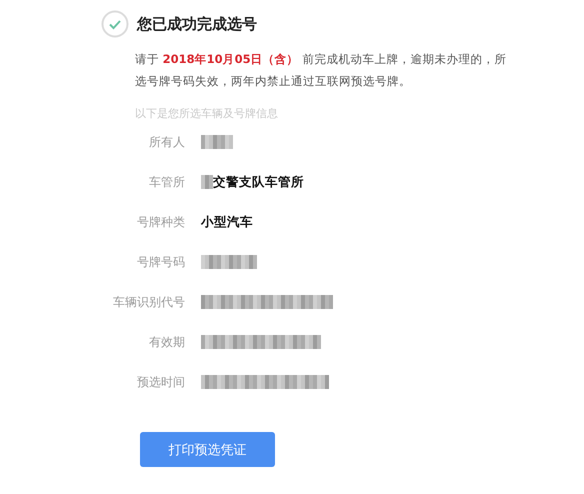 This screenshot has width=584, height=494. What do you see at coordinates (207, 449) in the screenshot?
I see `print-button: 打印预选凭证` at bounding box center [207, 449].